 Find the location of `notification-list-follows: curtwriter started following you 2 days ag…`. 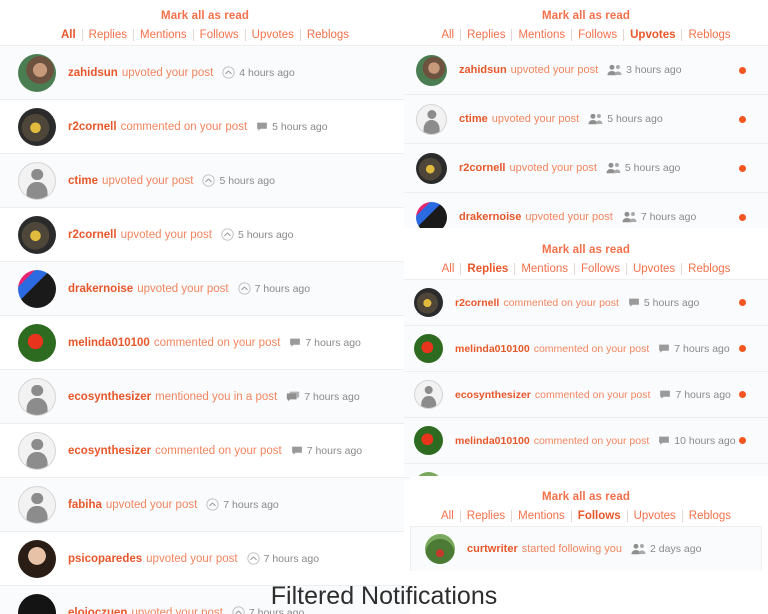

notification-list-follows: curtwriter started following you 2 days ag… is located at coordinates (586, 548).